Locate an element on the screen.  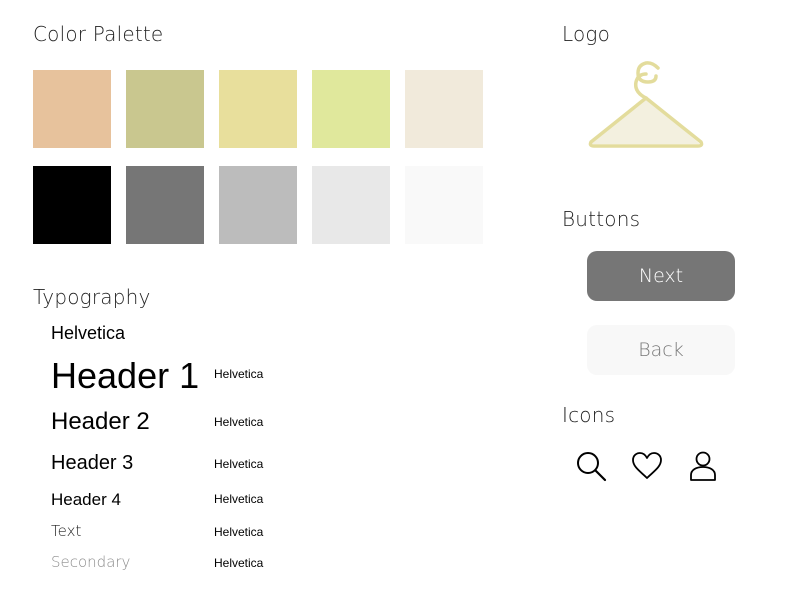
user-icon is located at coordinates (703, 466).